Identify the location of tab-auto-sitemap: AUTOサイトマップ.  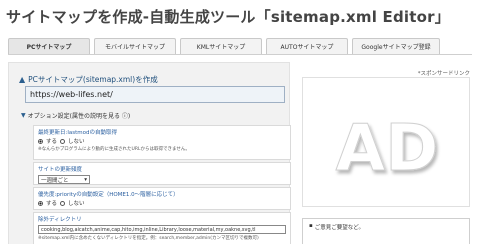
(307, 46).